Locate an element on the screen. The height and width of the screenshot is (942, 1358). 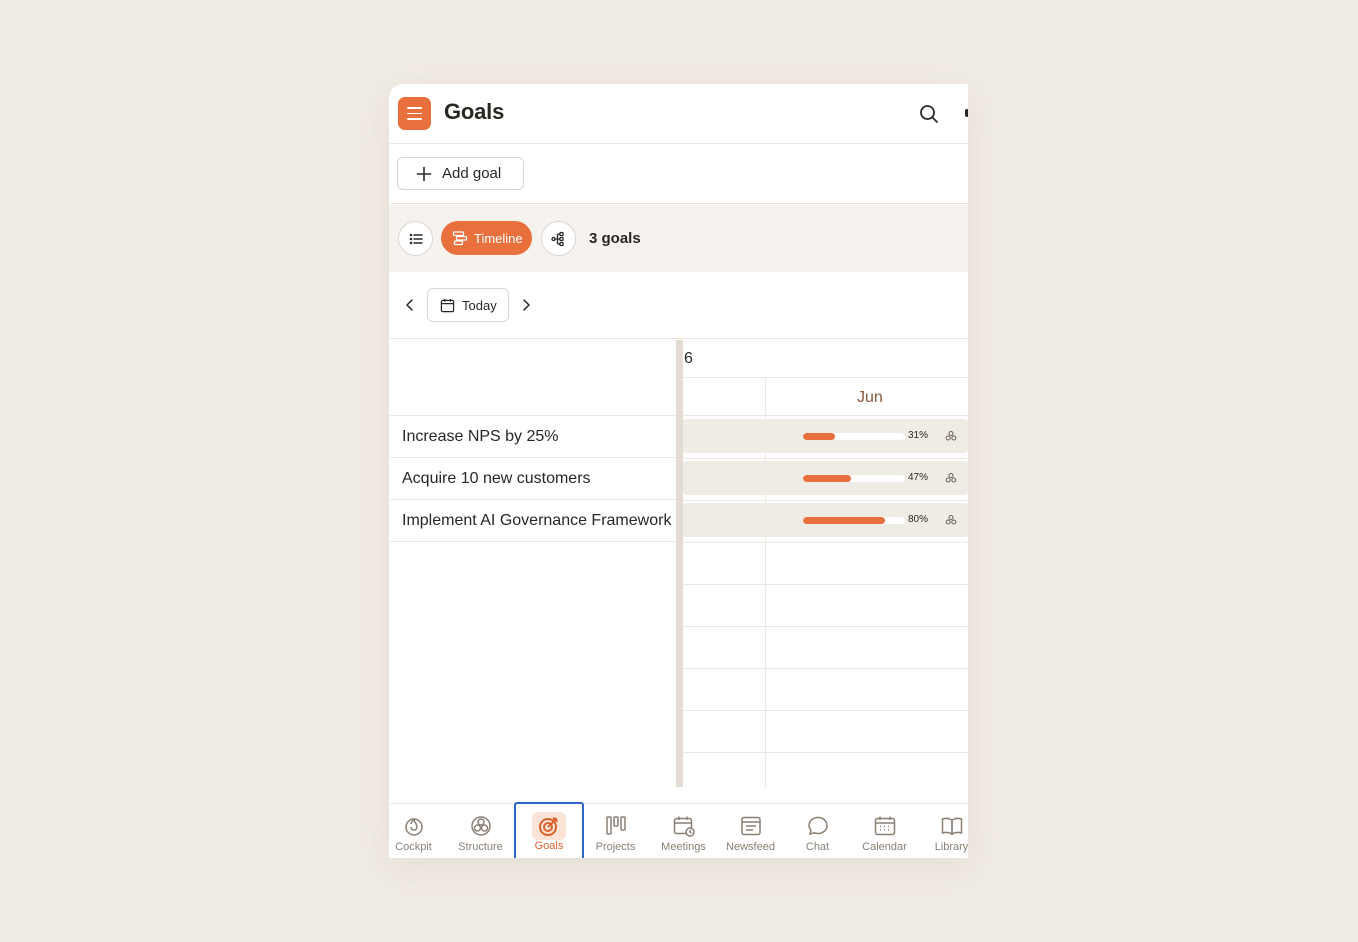
goal-row-3: Implement AI Governance Framework is located at coordinates (532, 521).